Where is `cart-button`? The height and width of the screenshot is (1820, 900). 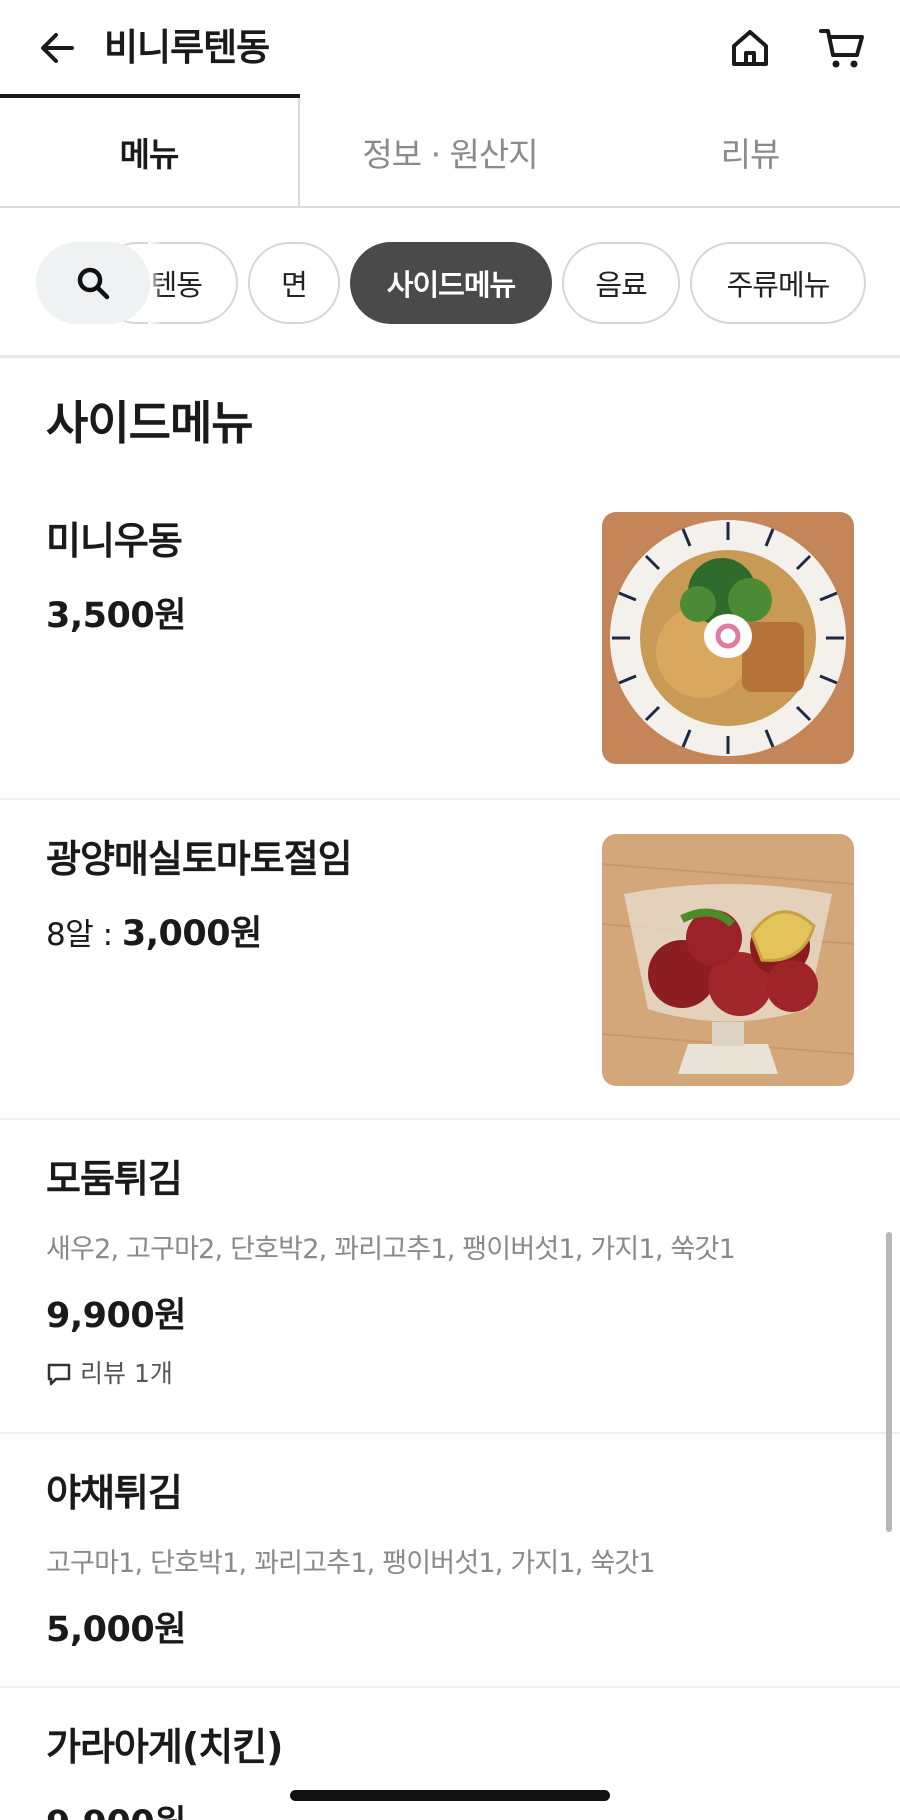 cart-button is located at coordinates (842, 48).